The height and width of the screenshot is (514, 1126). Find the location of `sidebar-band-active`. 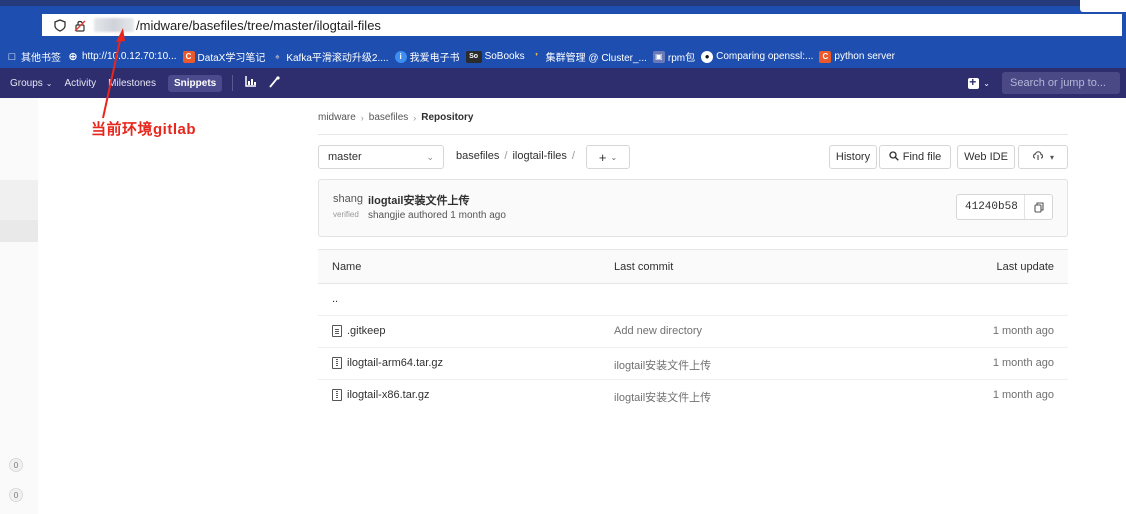

sidebar-band-active is located at coordinates (19, 231).